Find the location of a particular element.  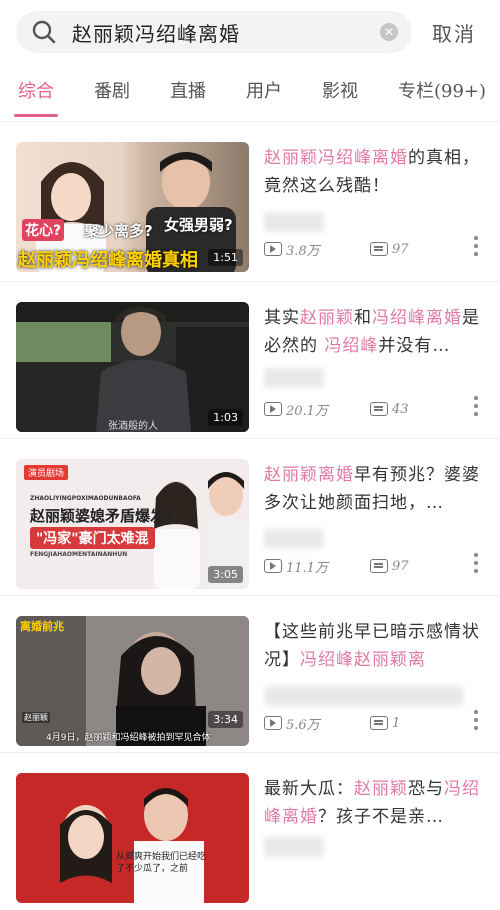

title-part: 最新大瓜： is located at coordinates (309, 789).